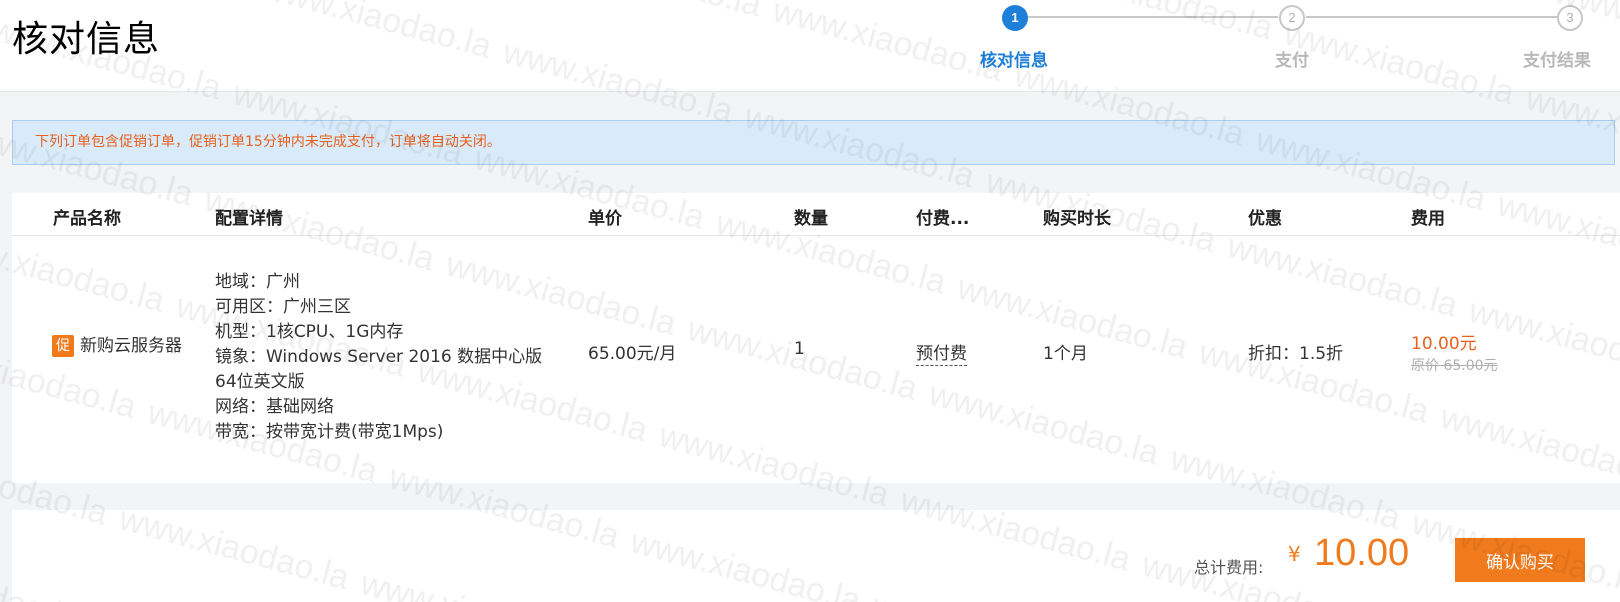 The height and width of the screenshot is (602, 1620). Describe the element at coordinates (274, 407) in the screenshot. I see `config-network: 网络：基础网络` at that location.